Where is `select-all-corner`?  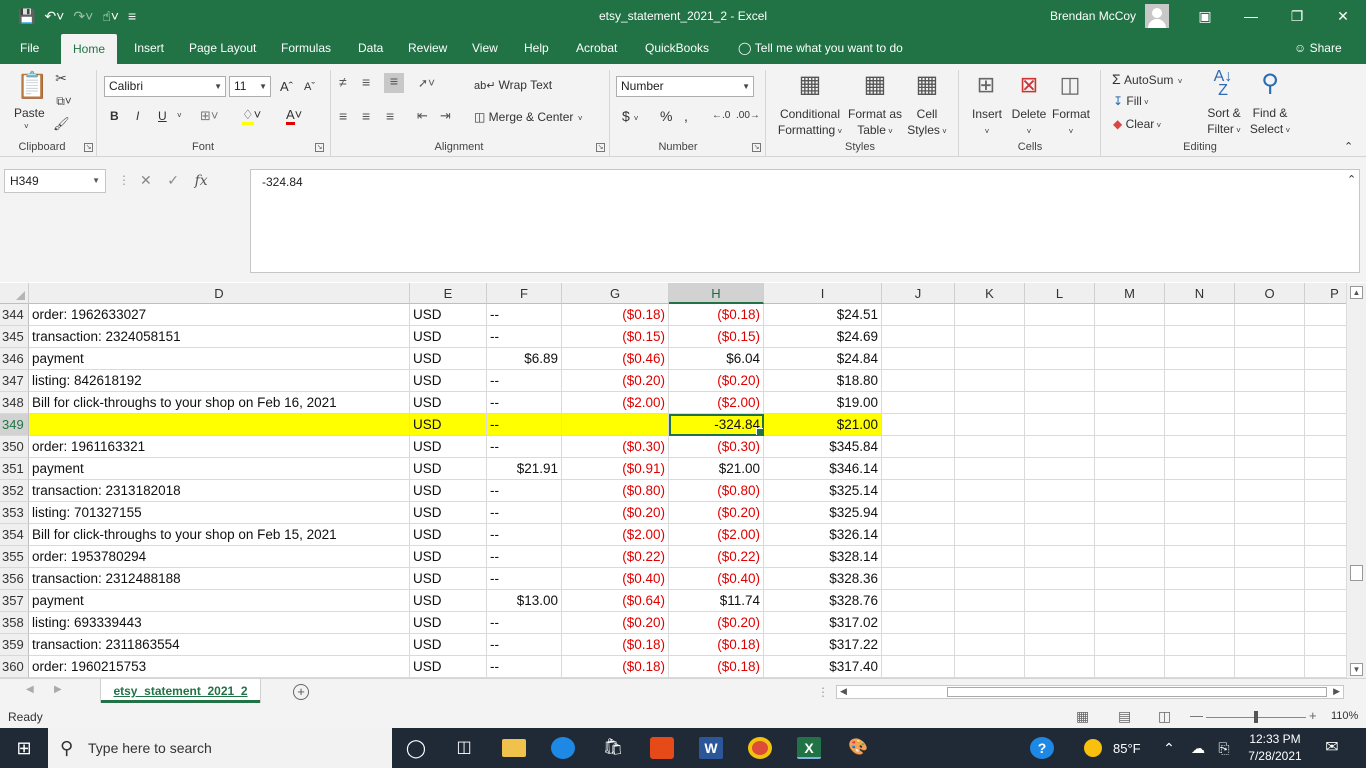 select-all-corner is located at coordinates (14, 293).